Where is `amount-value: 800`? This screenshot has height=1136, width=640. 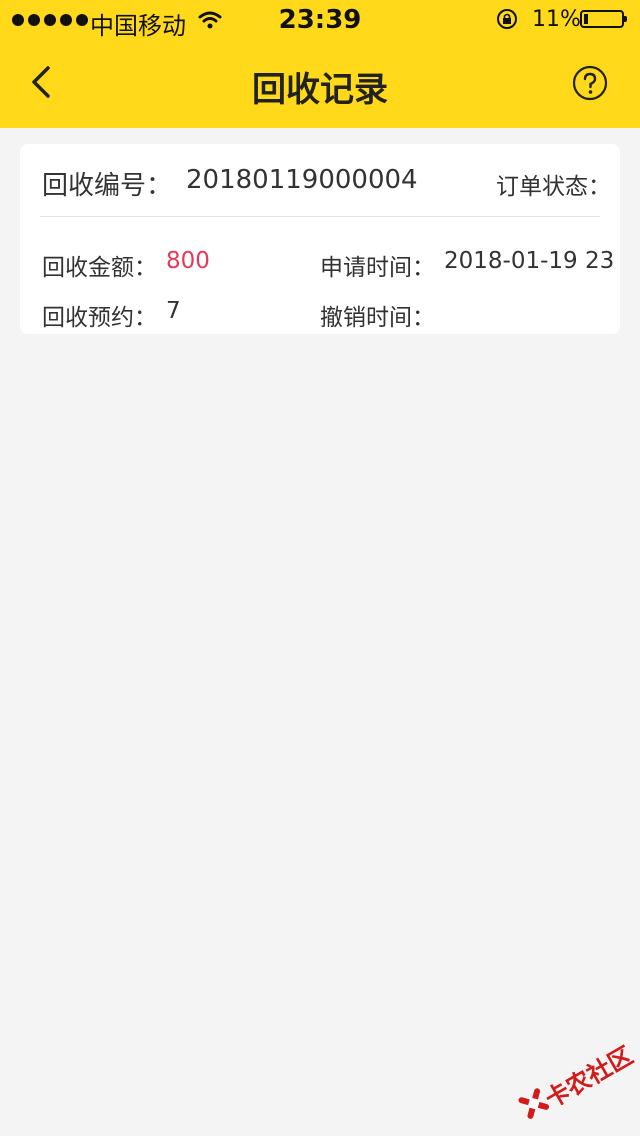
amount-value: 800 is located at coordinates (188, 261).